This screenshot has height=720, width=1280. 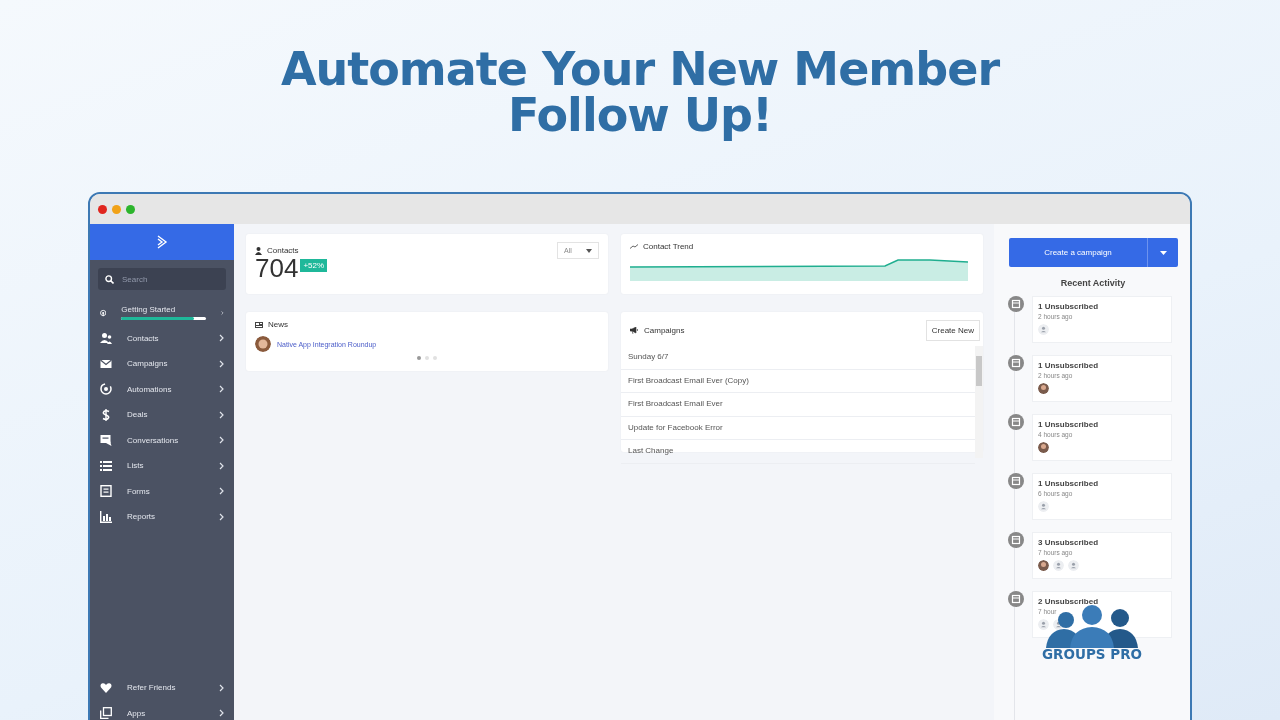 I want to click on card-title: Contact Trend, so click(x=668, y=246).